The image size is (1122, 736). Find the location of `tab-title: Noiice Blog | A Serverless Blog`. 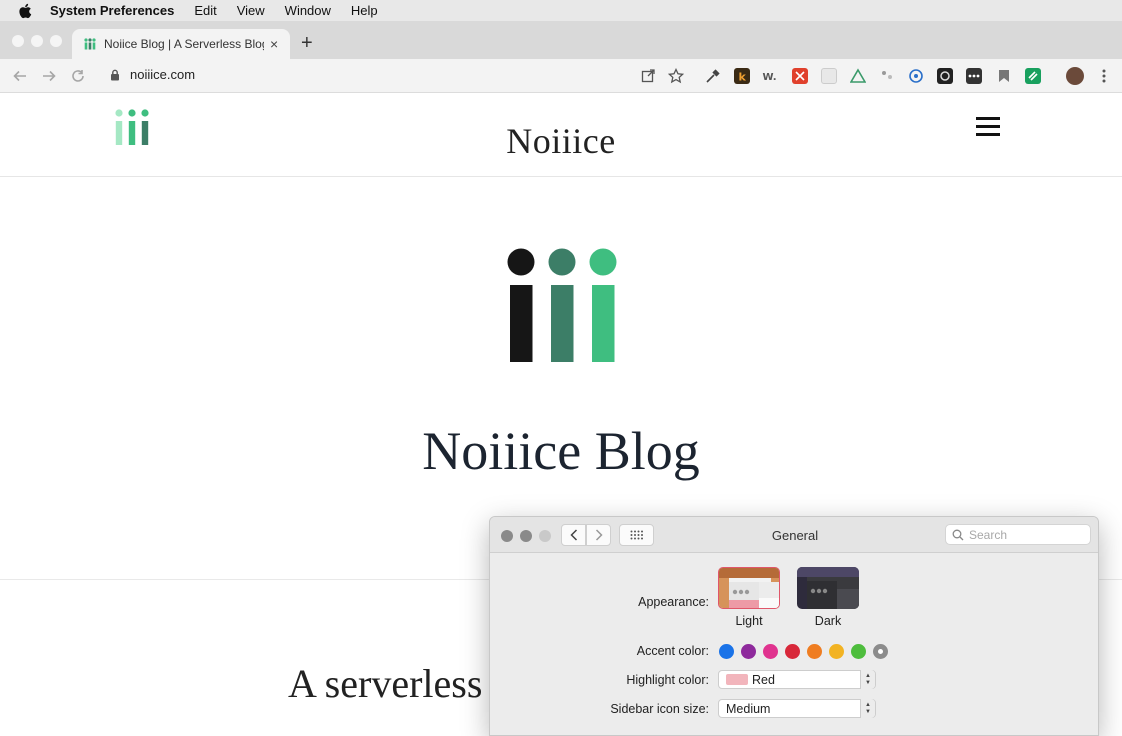

tab-title: Noiice Blog | A Serverless Blog is located at coordinates (184, 44).